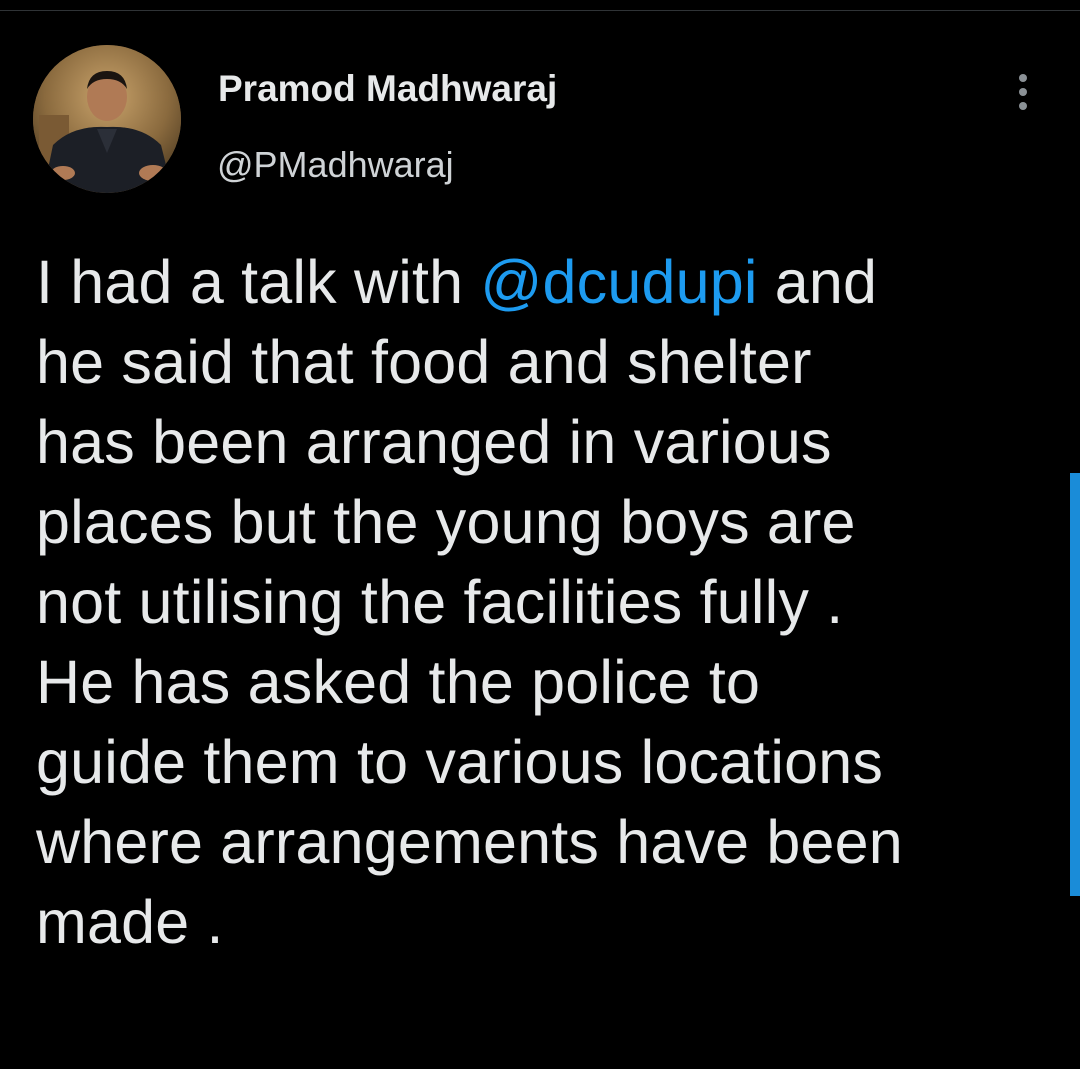 Image resolution: width=1080 pixels, height=1069 pixels. Describe the element at coordinates (258, 282) in the screenshot. I see `tweet-text-segment: I had a talk with` at that location.